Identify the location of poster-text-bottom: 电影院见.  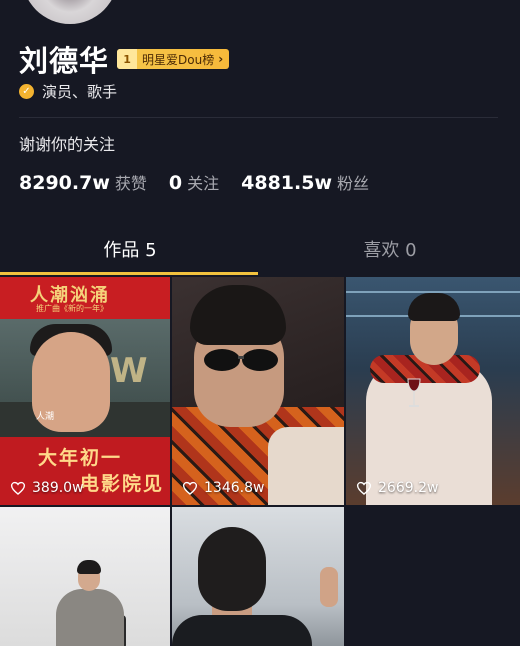
(122, 484).